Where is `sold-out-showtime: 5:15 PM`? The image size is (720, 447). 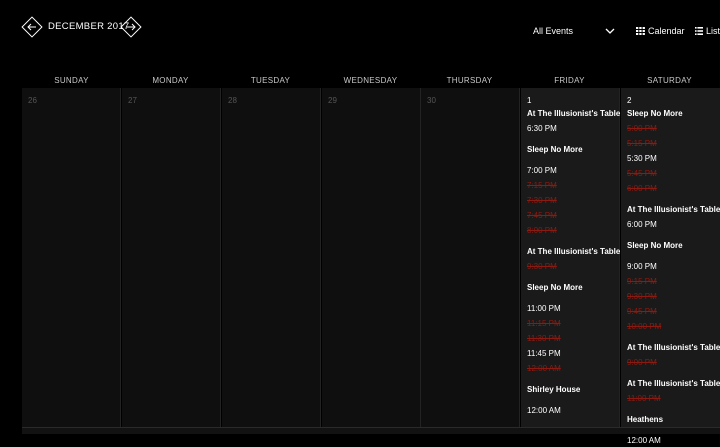
sold-out-showtime: 5:15 PM is located at coordinates (642, 143).